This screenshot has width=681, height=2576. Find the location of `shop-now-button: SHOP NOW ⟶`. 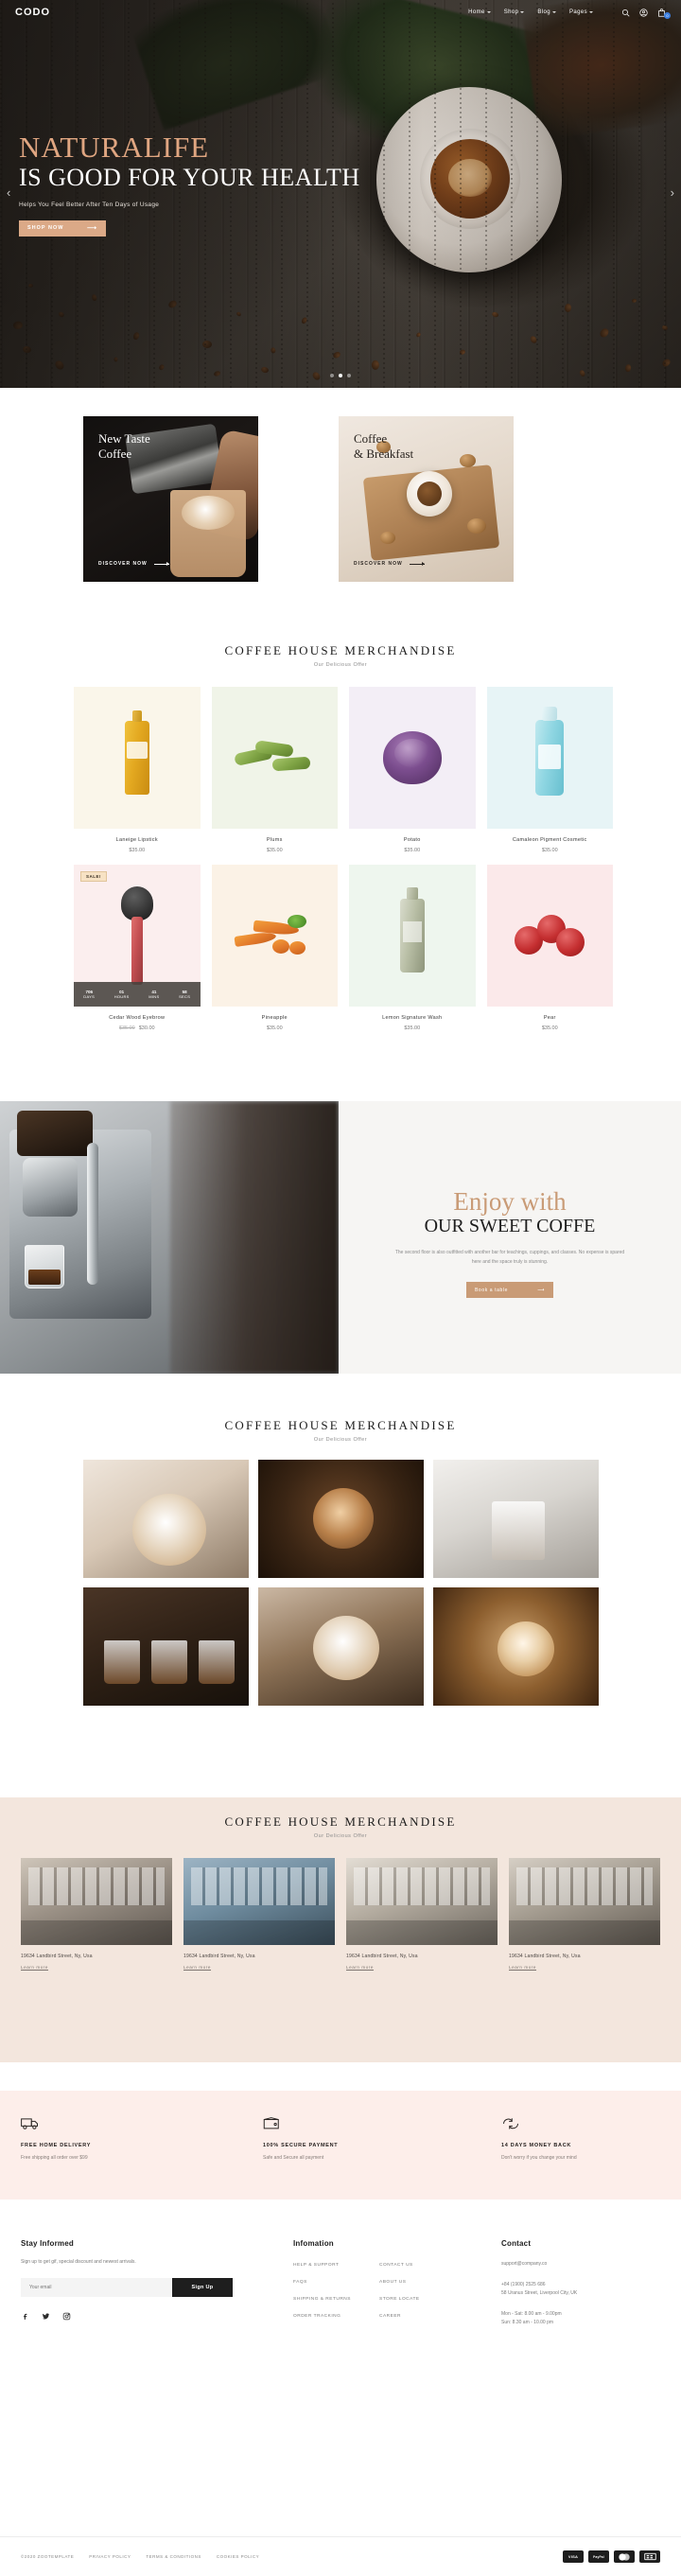

shop-now-button: SHOP NOW ⟶ is located at coordinates (62, 228).